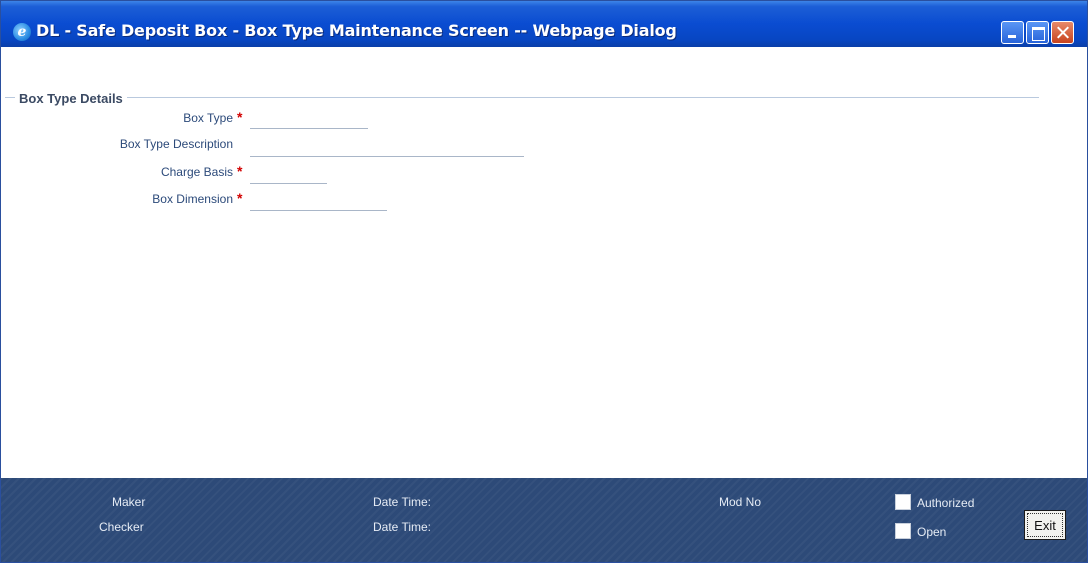 This screenshot has height=563, width=1088. I want to click on box-dimension-input, so click(318, 202).